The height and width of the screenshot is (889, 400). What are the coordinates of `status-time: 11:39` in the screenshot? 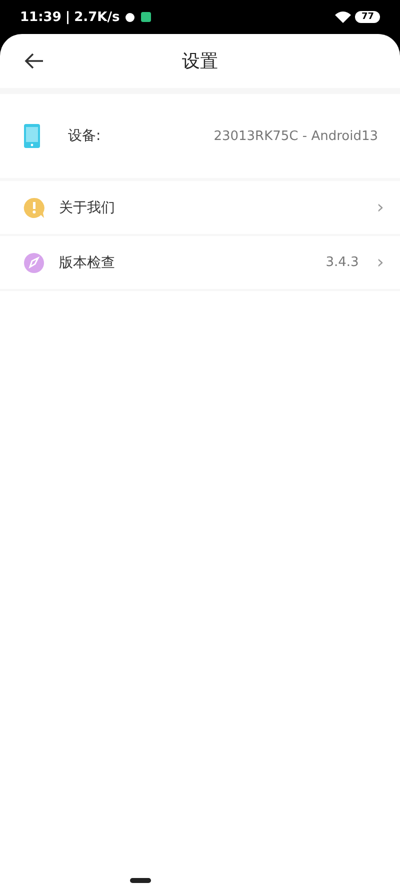 It's located at (41, 17).